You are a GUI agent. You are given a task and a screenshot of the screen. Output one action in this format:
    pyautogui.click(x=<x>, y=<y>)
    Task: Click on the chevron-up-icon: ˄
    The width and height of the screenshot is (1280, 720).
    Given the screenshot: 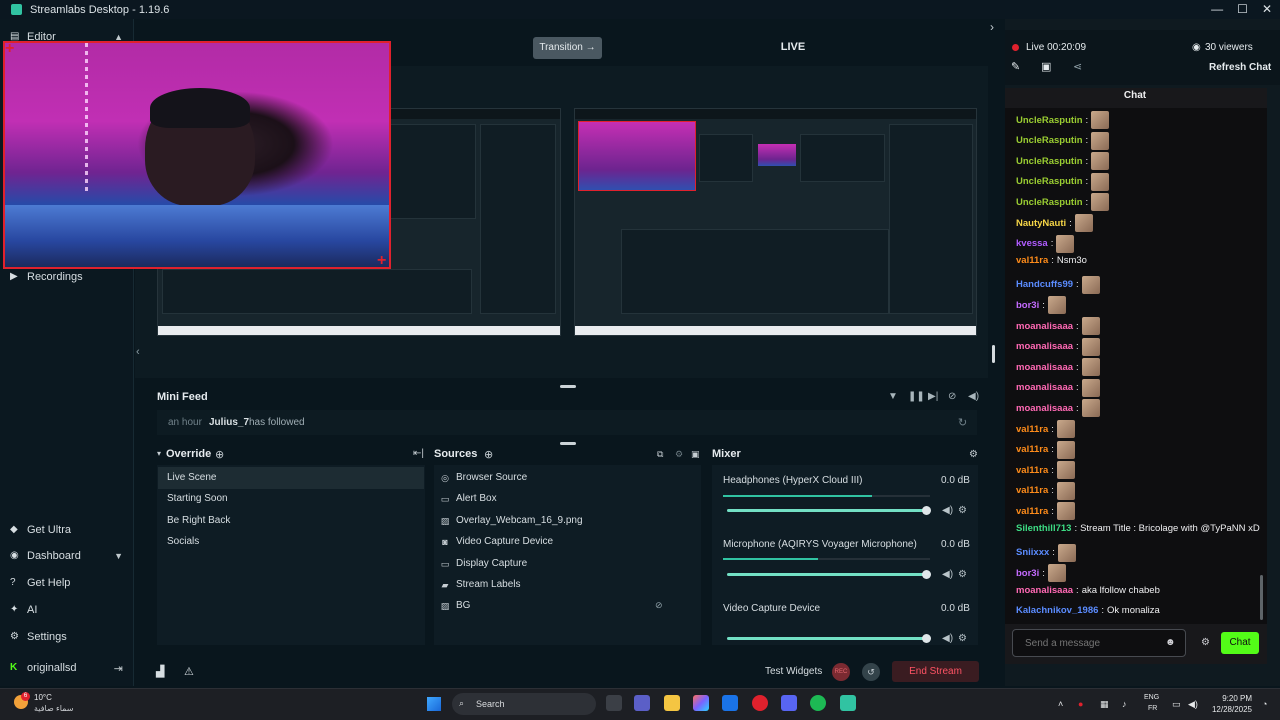 What is the action you would take?
    pyautogui.click(x=1060, y=704)
    